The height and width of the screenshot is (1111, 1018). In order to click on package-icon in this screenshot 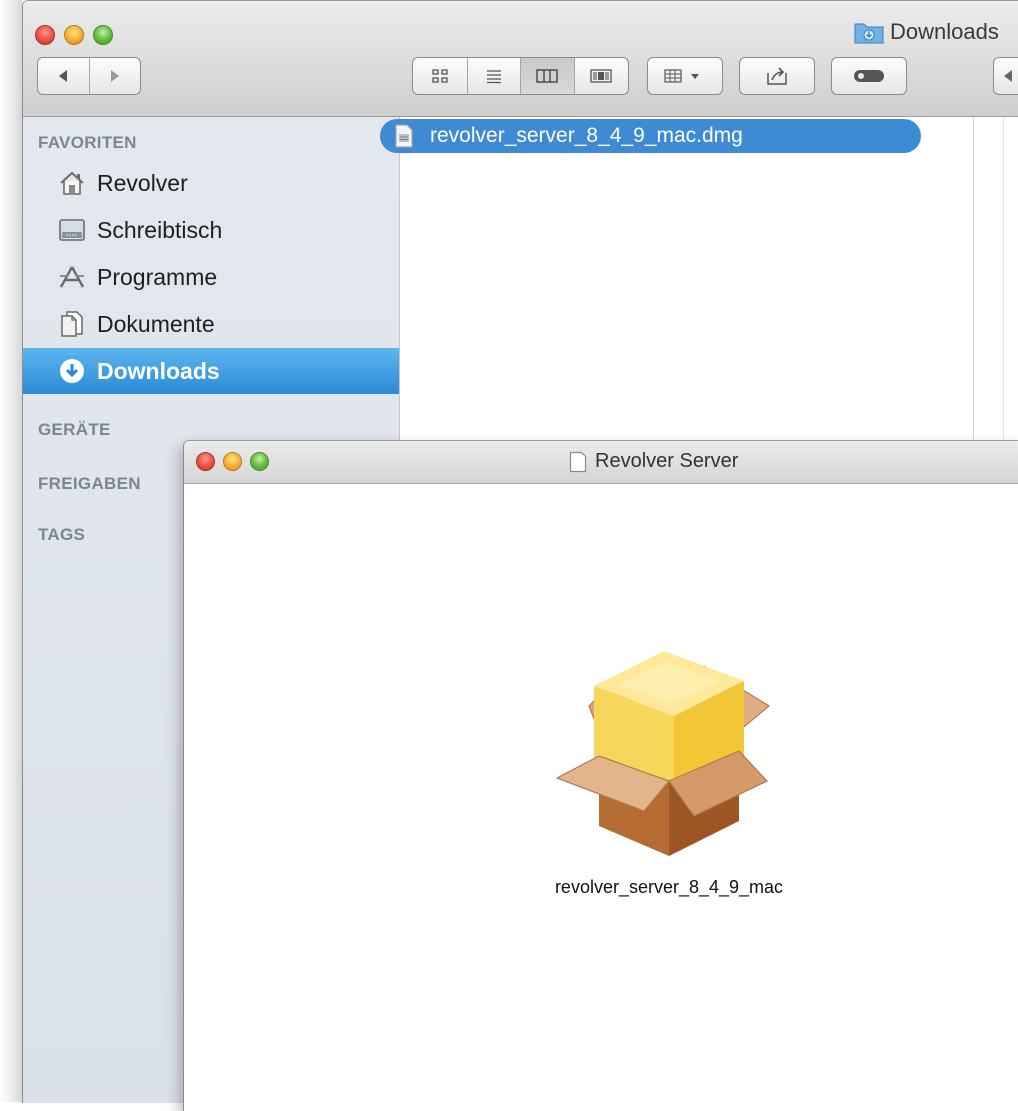, I will do `click(664, 753)`.